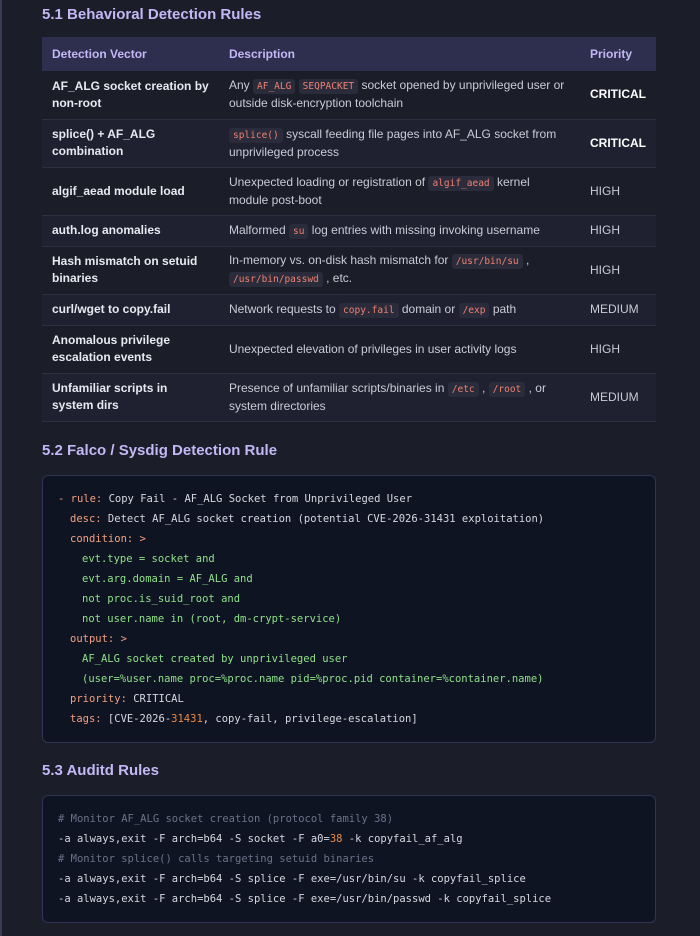 The image size is (700, 936). Describe the element at coordinates (152, 14) in the screenshot. I see `section-title-behavioral: 5.1 Behavioral Detection Rules` at that location.